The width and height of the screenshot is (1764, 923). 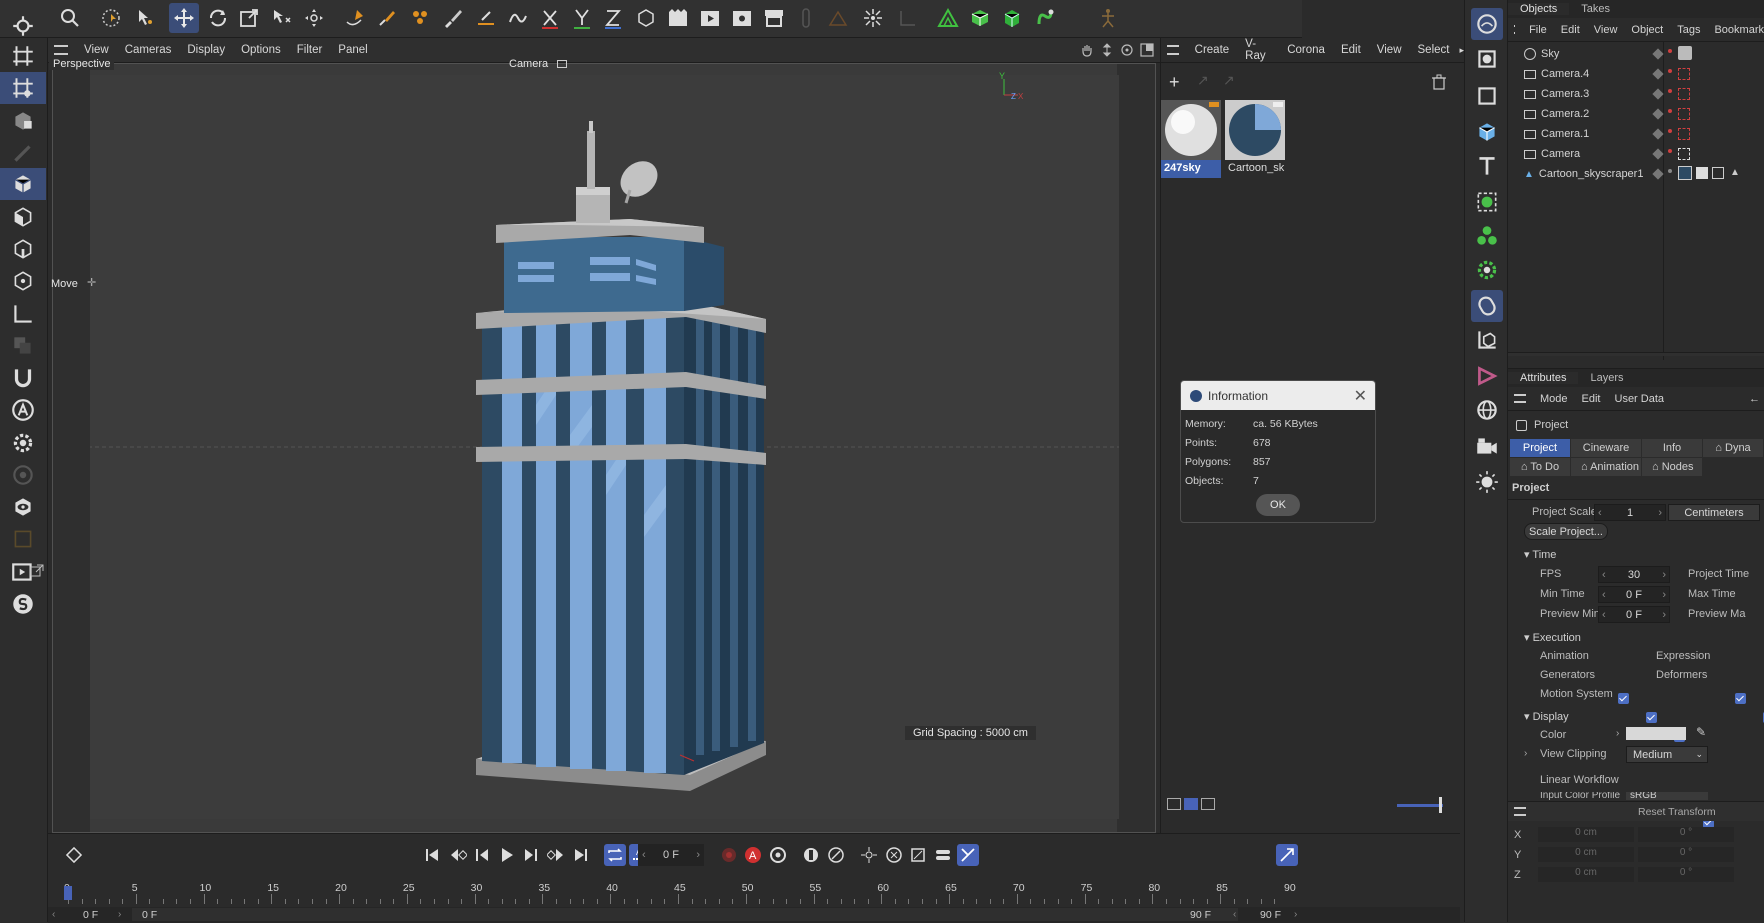 I want to click on workplane-icon, so click(x=23, y=88).